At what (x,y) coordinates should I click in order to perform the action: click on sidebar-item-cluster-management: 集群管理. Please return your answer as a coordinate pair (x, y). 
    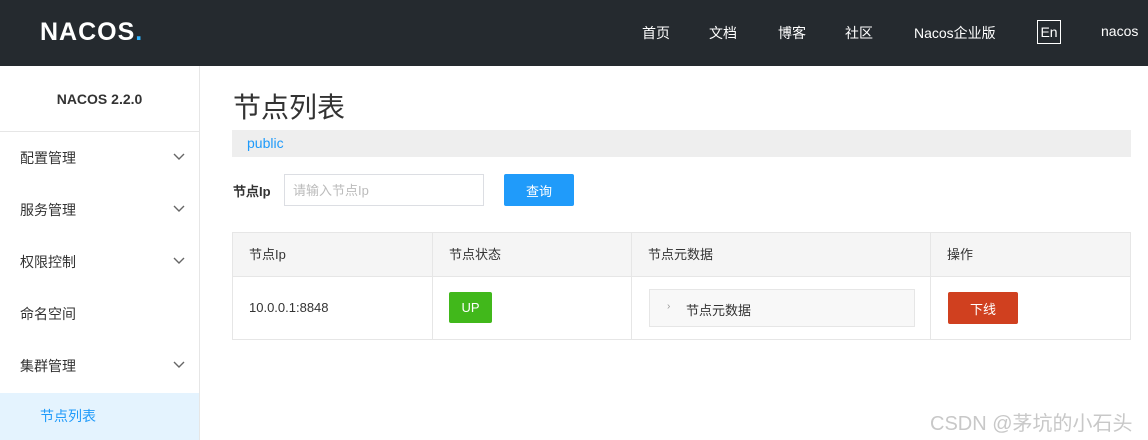
    Looking at the image, I should click on (99, 366).